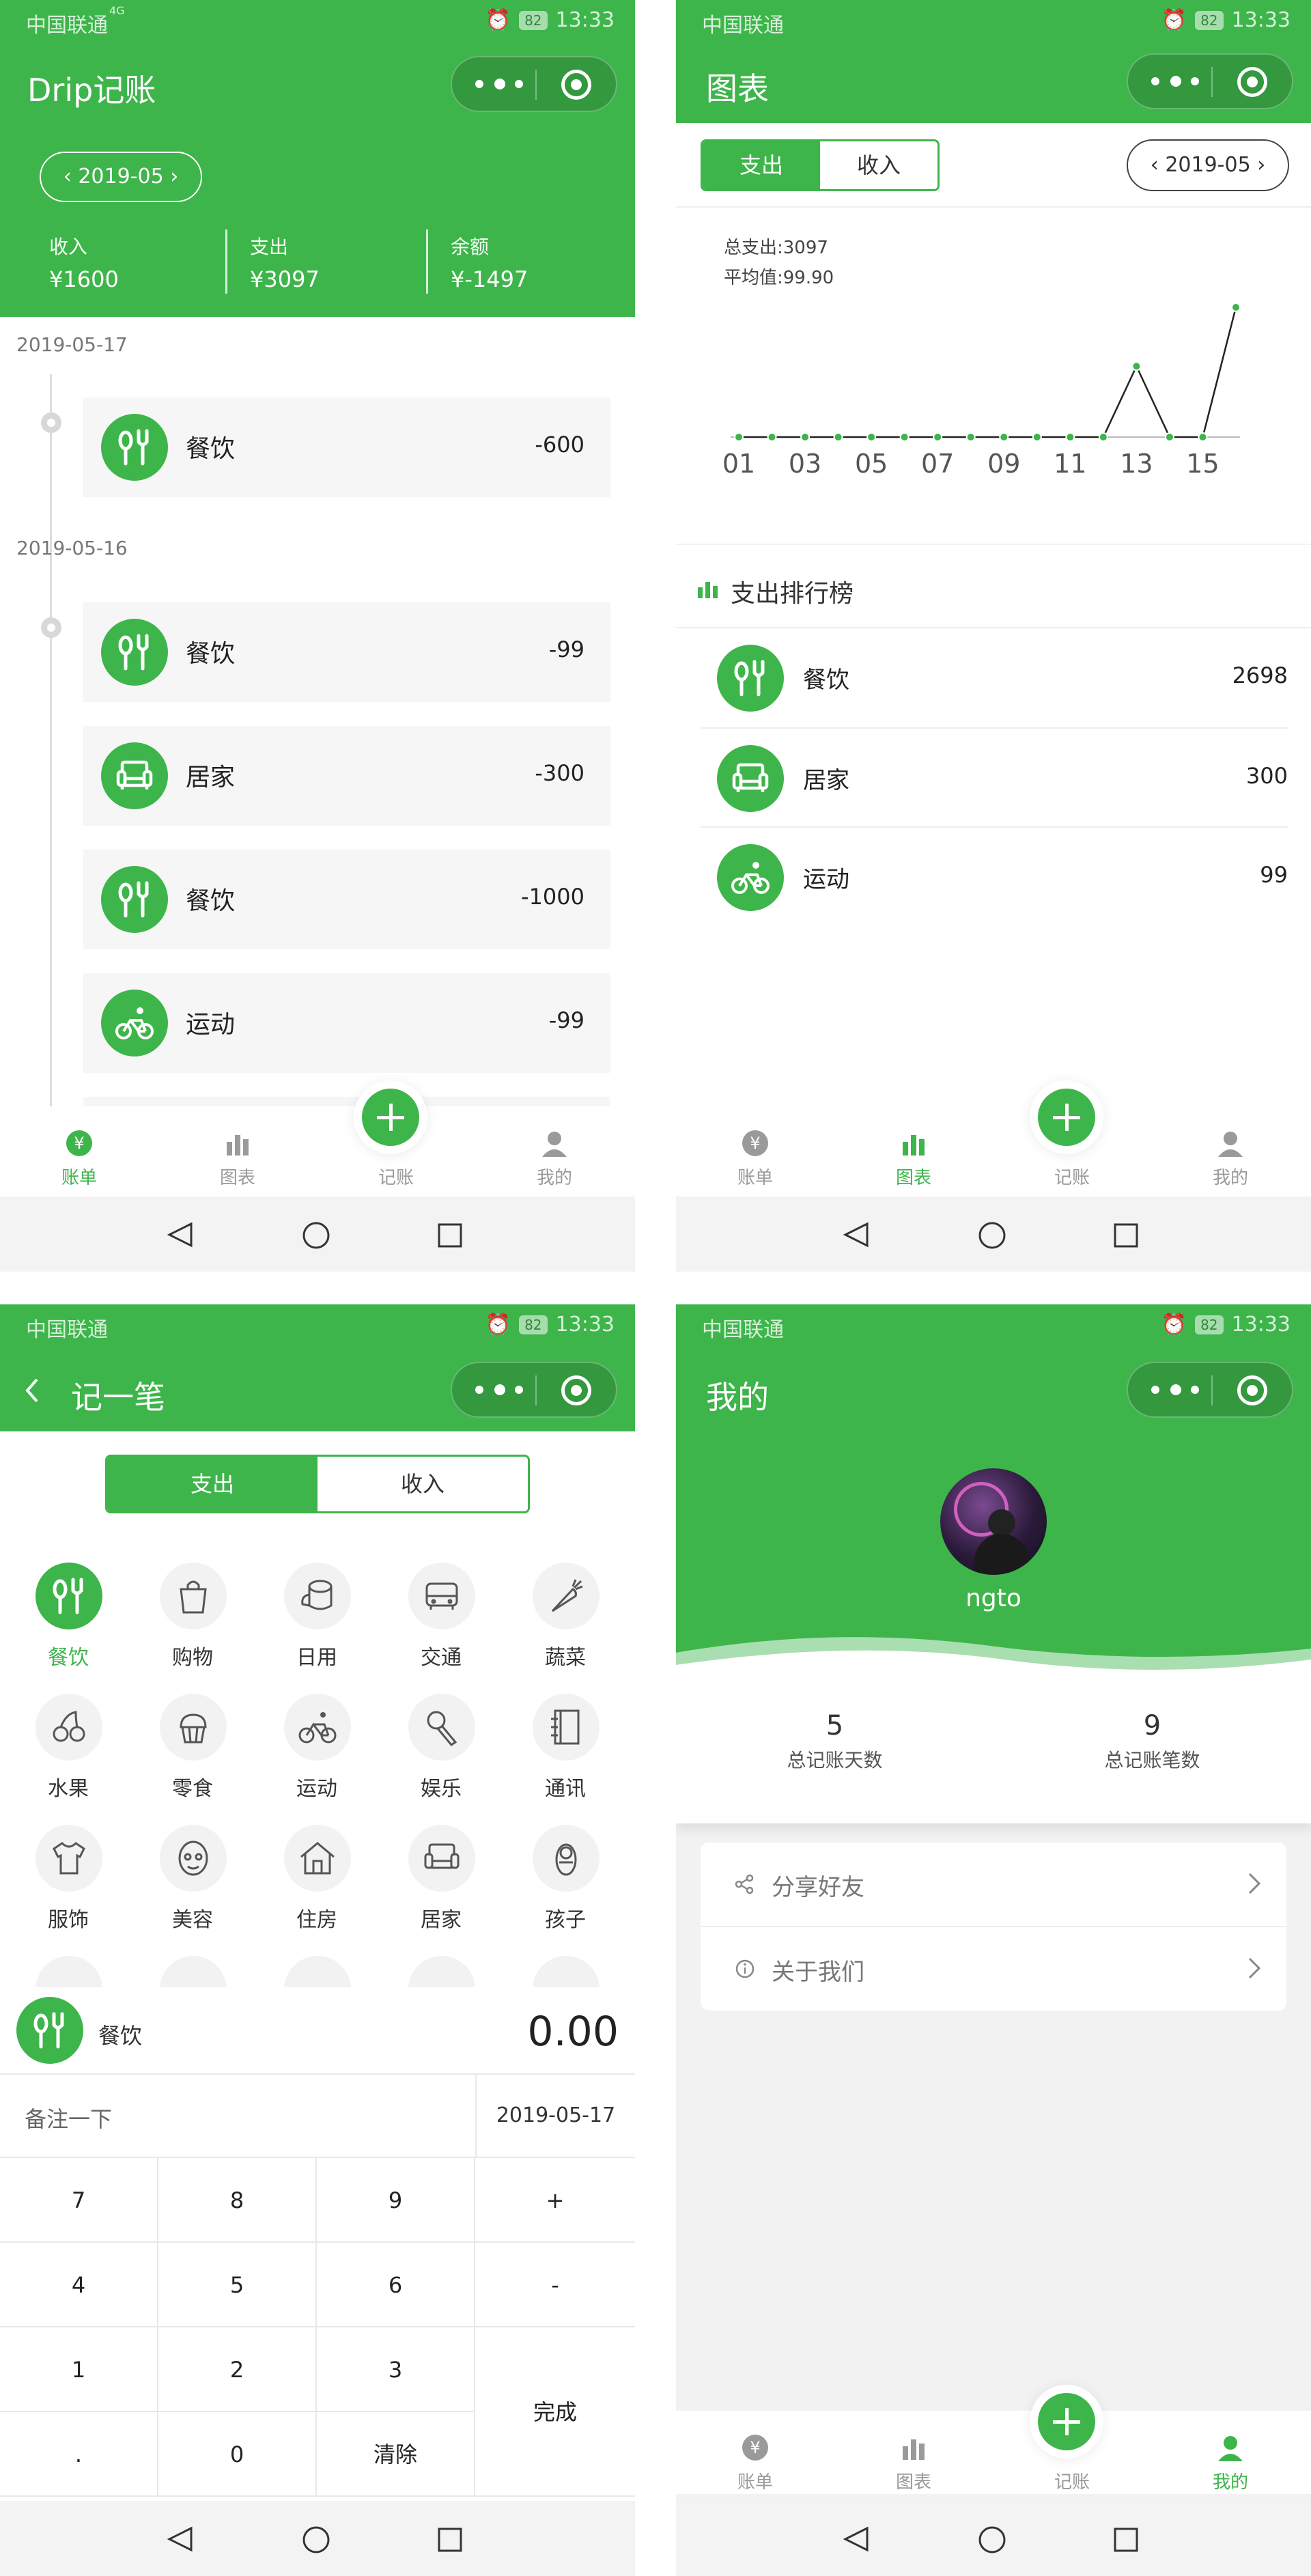 Image resolution: width=1311 pixels, height=2576 pixels. Describe the element at coordinates (68, 1890) in the screenshot. I see `category-item: 服饰` at that location.